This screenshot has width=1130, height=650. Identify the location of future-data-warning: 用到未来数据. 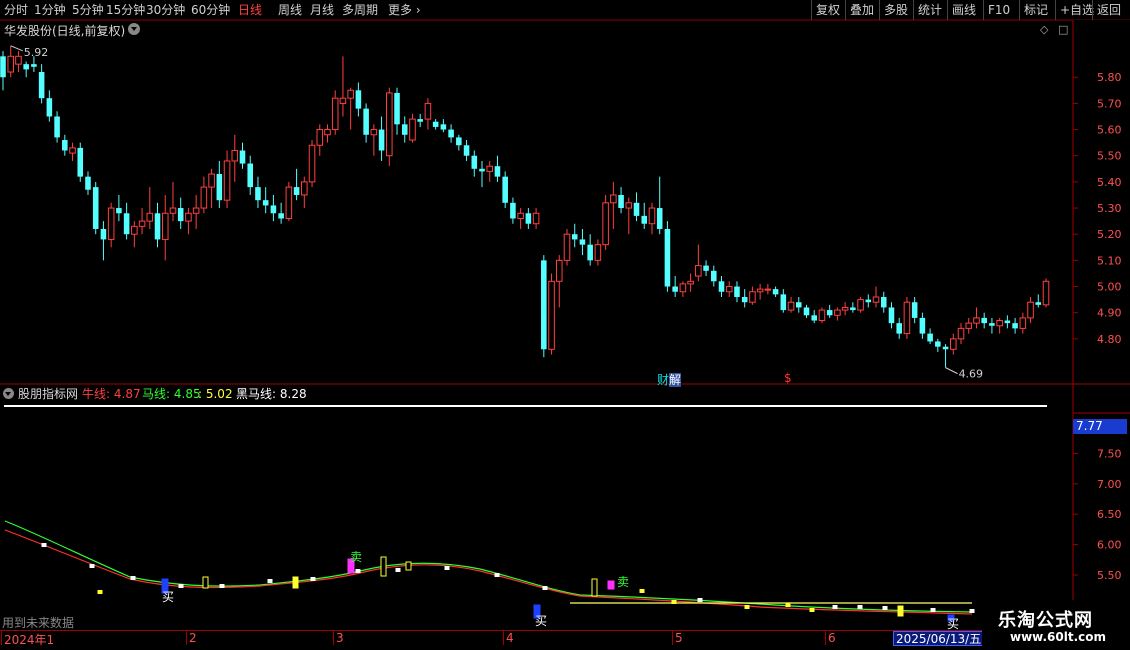
(38, 623).